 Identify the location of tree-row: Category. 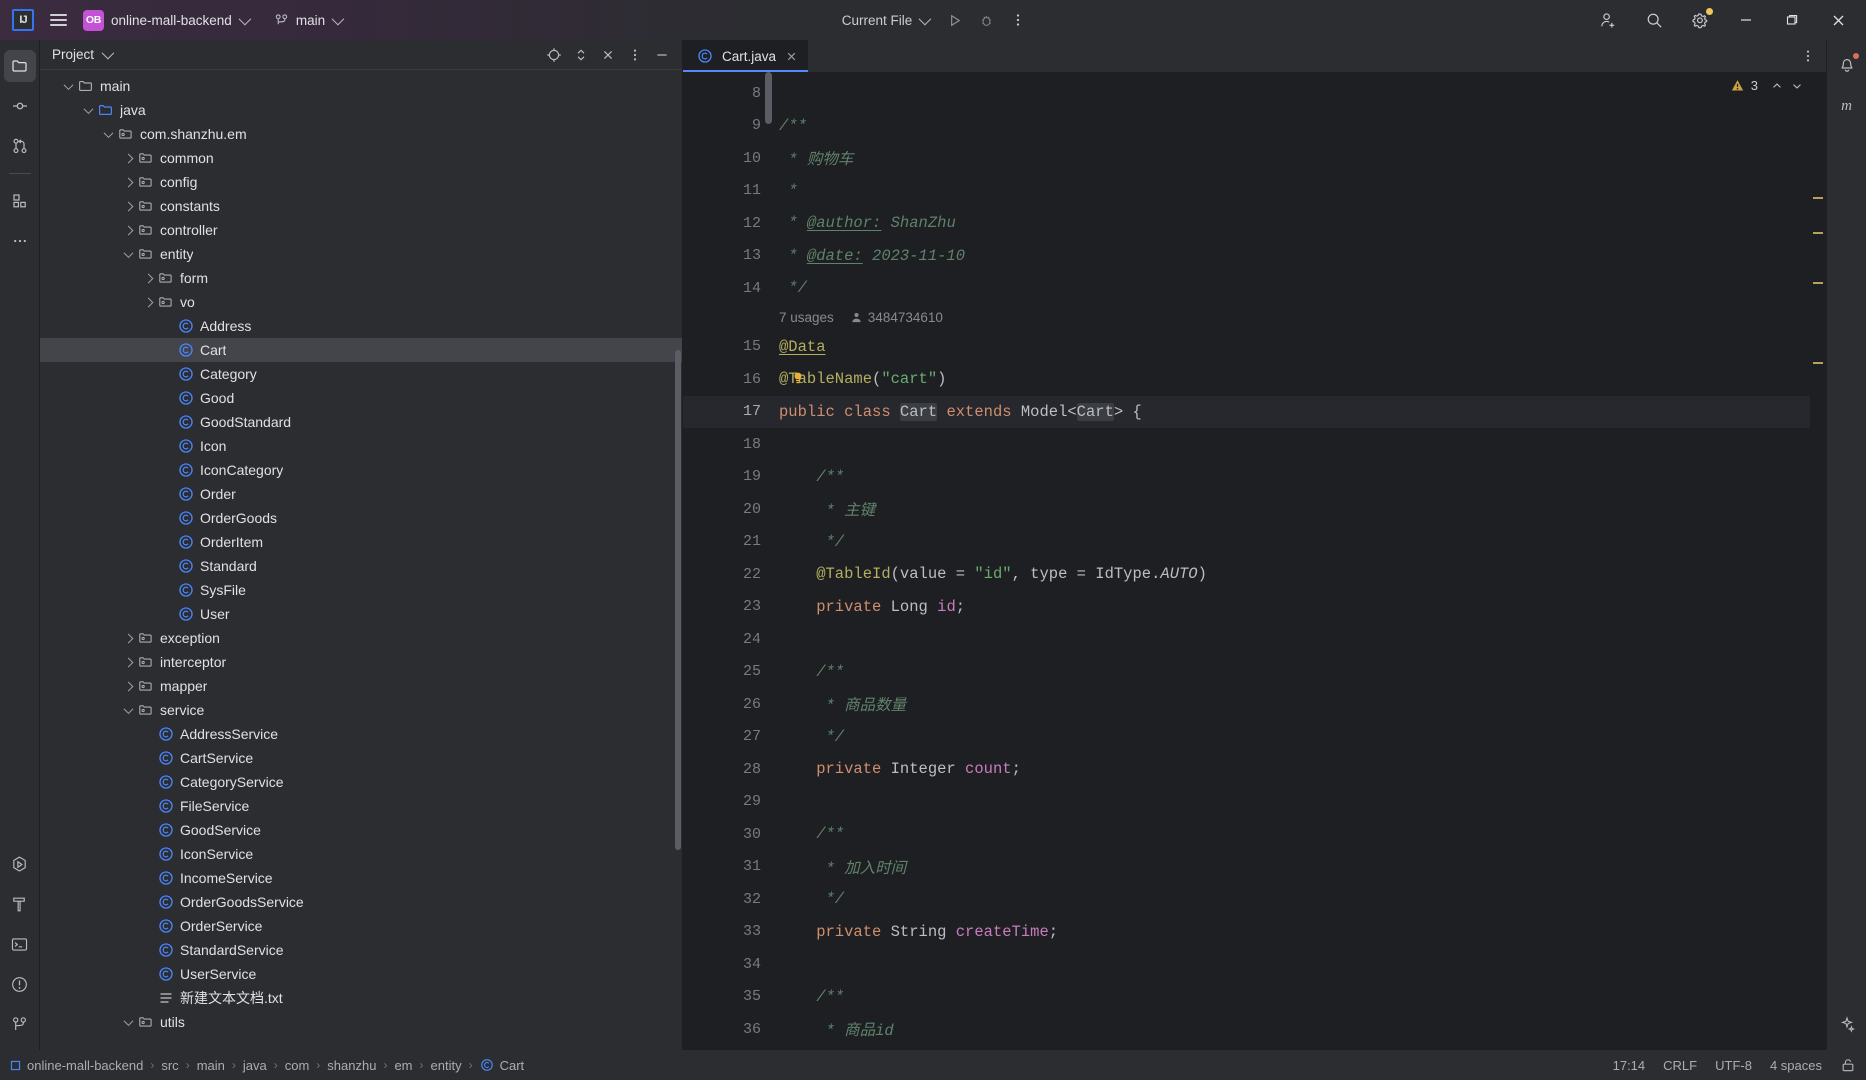
(361, 374).